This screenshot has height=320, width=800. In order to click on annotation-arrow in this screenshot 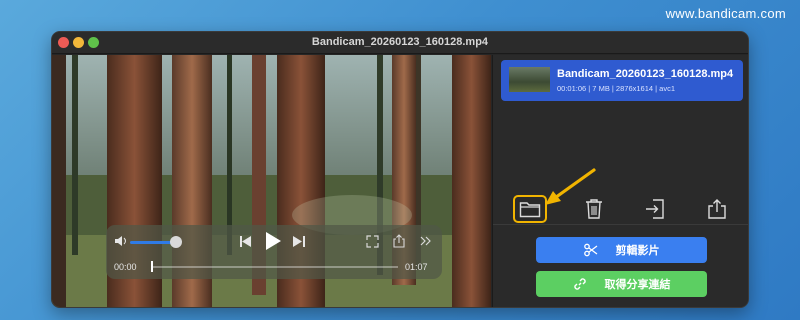, I will do `click(570, 186)`.